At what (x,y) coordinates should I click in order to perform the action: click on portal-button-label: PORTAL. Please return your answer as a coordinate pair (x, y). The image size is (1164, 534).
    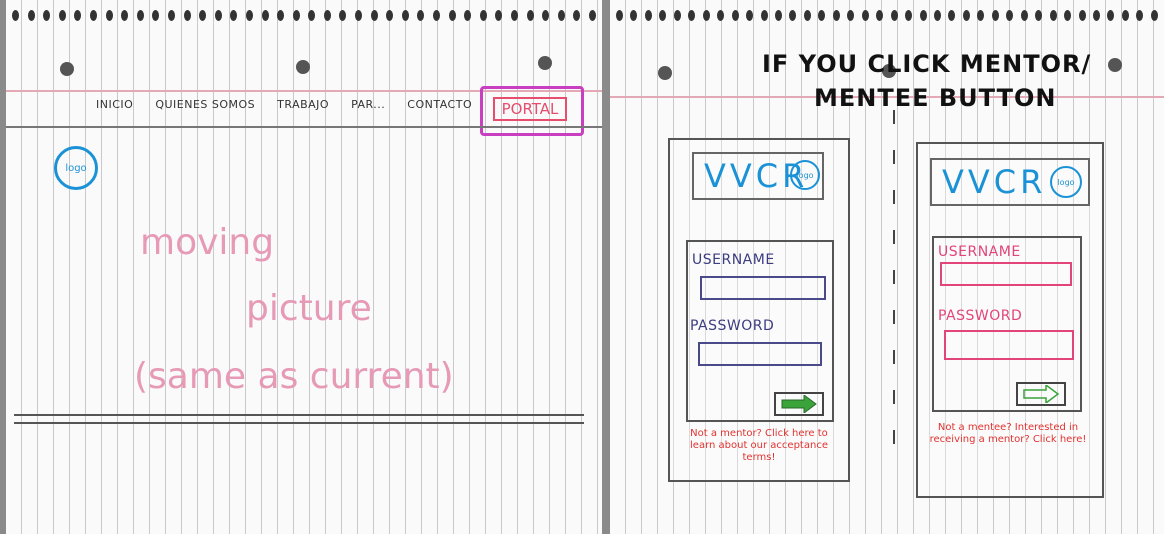
    Looking at the image, I should click on (530, 109).